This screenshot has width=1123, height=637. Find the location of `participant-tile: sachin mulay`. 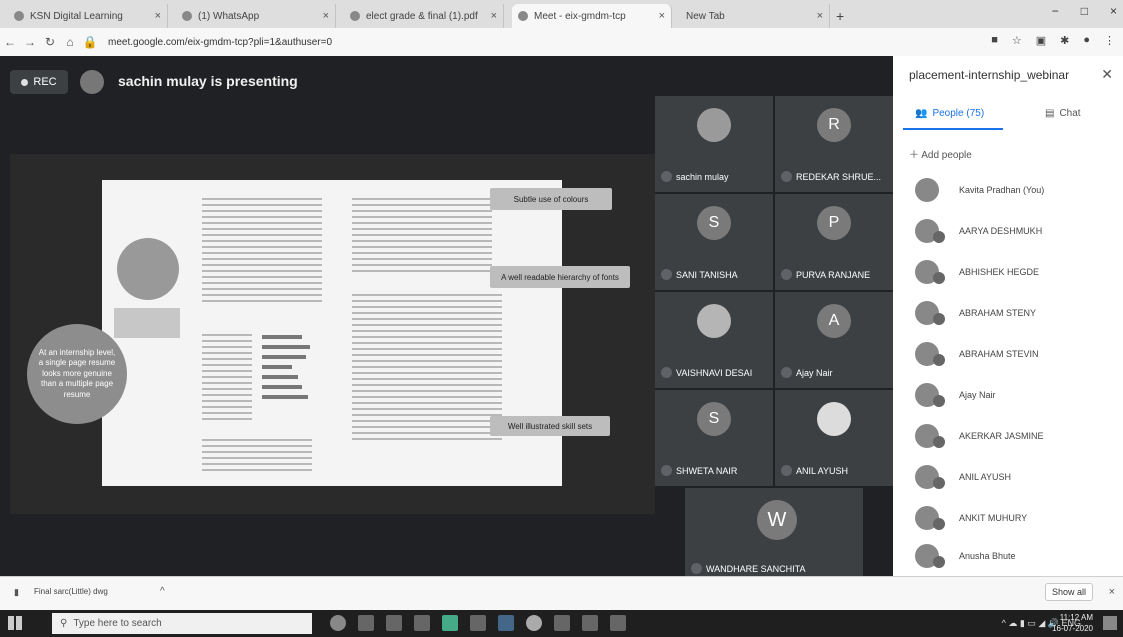

participant-tile: sachin mulay is located at coordinates (714, 144).